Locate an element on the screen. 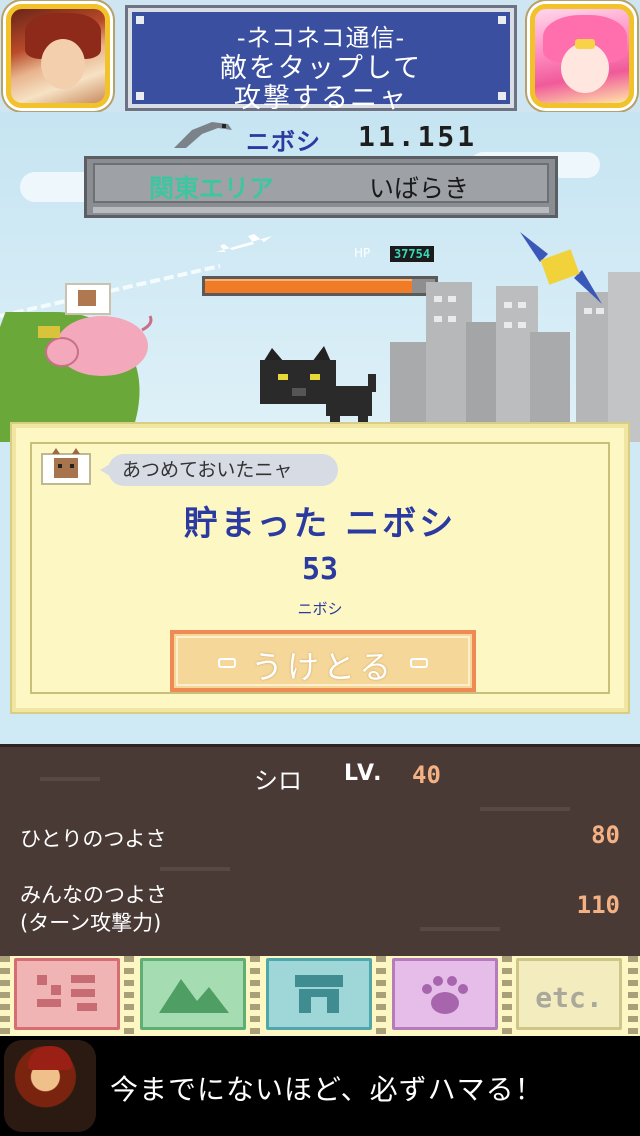 This screenshot has height=1136, width=640. news-panel: -ネコネコ通信- 敵をタップして 攻撃するニャ is located at coordinates (321, 59).